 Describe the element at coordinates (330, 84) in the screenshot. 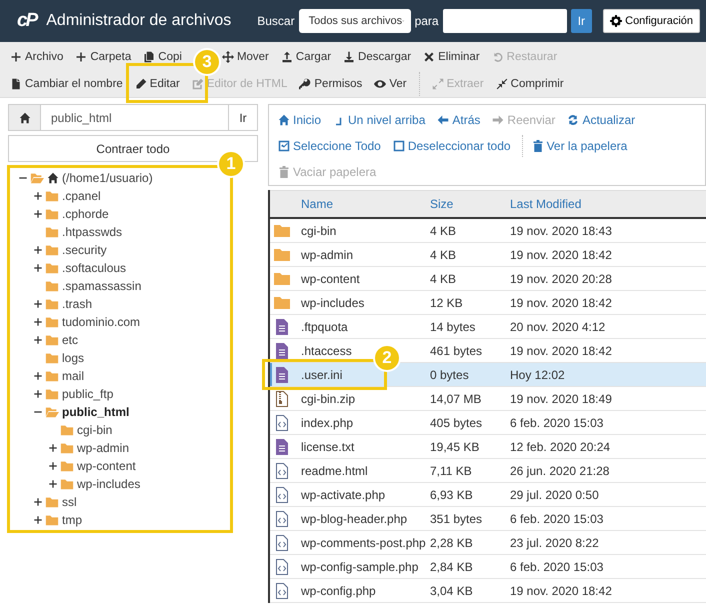

I see `toolbar-button: Permisos` at that location.